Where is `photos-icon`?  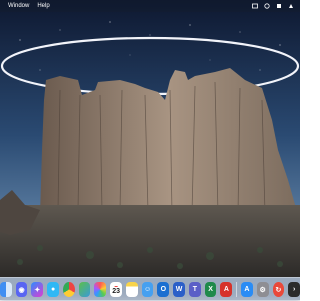
photos-icon is located at coordinates (100, 289).